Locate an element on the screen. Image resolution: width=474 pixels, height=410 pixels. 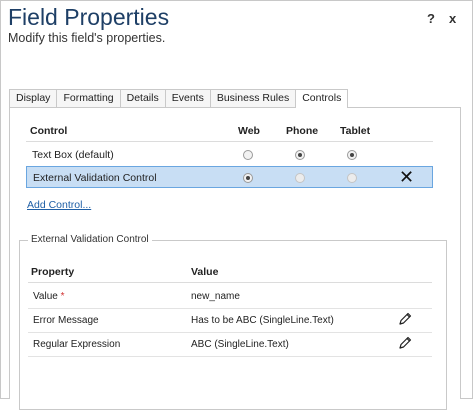
properties-group-title: External Validation Control is located at coordinates (90, 239).